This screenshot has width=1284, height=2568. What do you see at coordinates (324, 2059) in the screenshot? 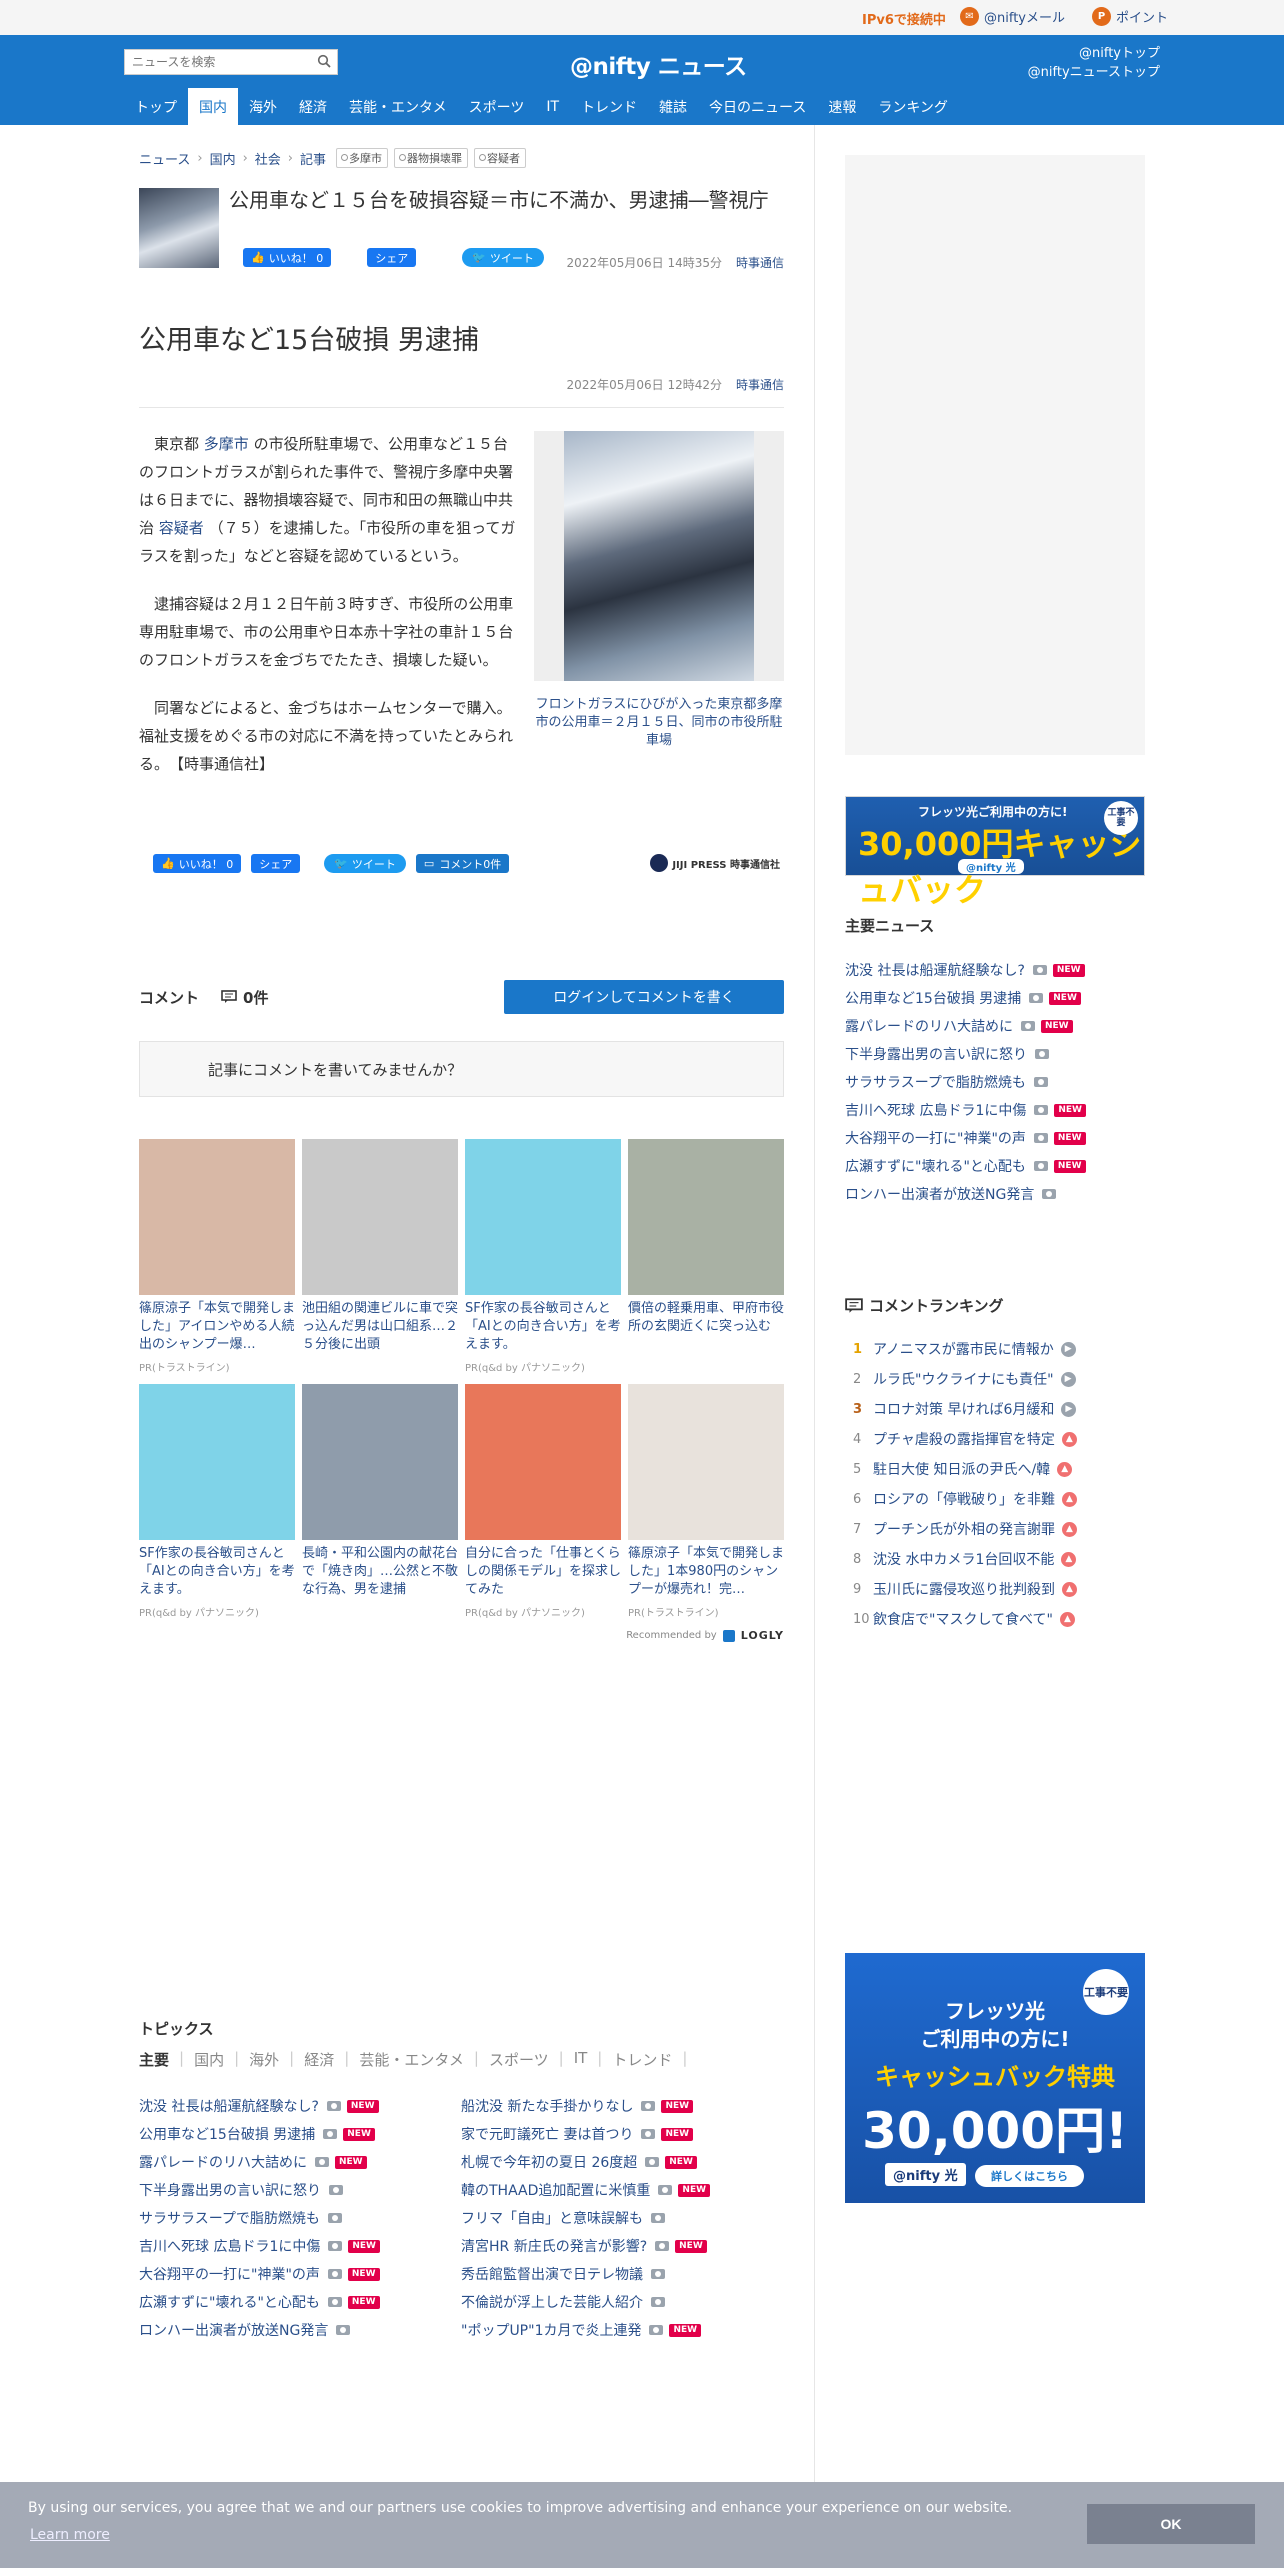
I see `topics-tab: 経済` at bounding box center [324, 2059].